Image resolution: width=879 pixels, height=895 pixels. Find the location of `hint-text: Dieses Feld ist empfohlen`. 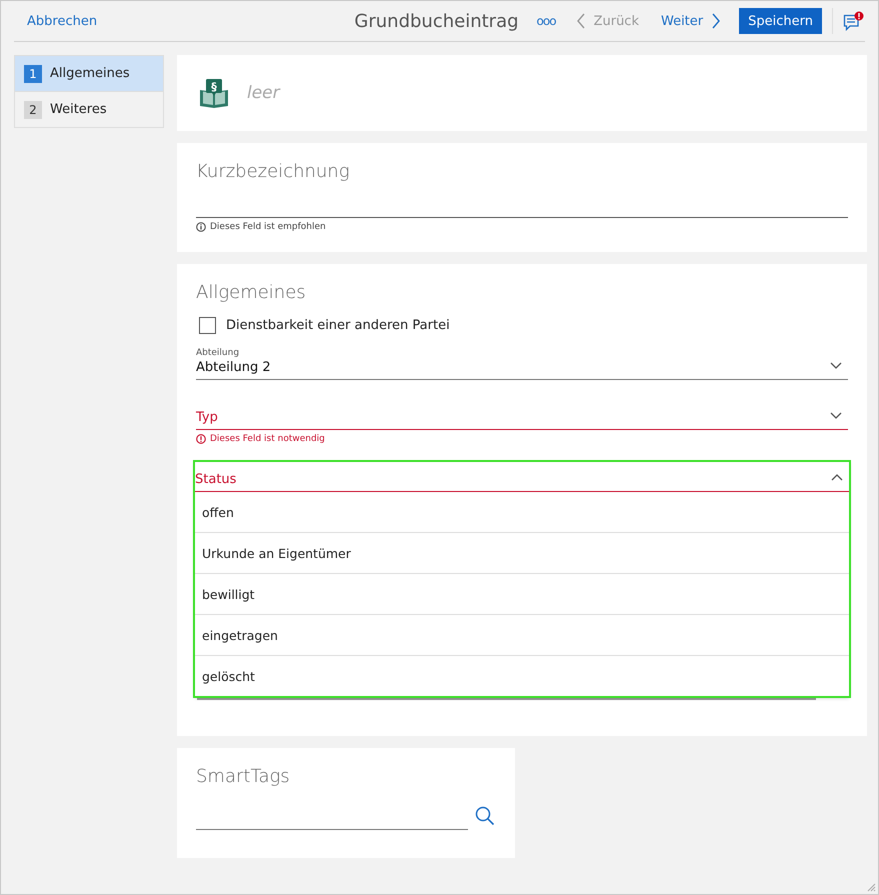

hint-text: Dieses Feld ist empfohlen is located at coordinates (268, 227).